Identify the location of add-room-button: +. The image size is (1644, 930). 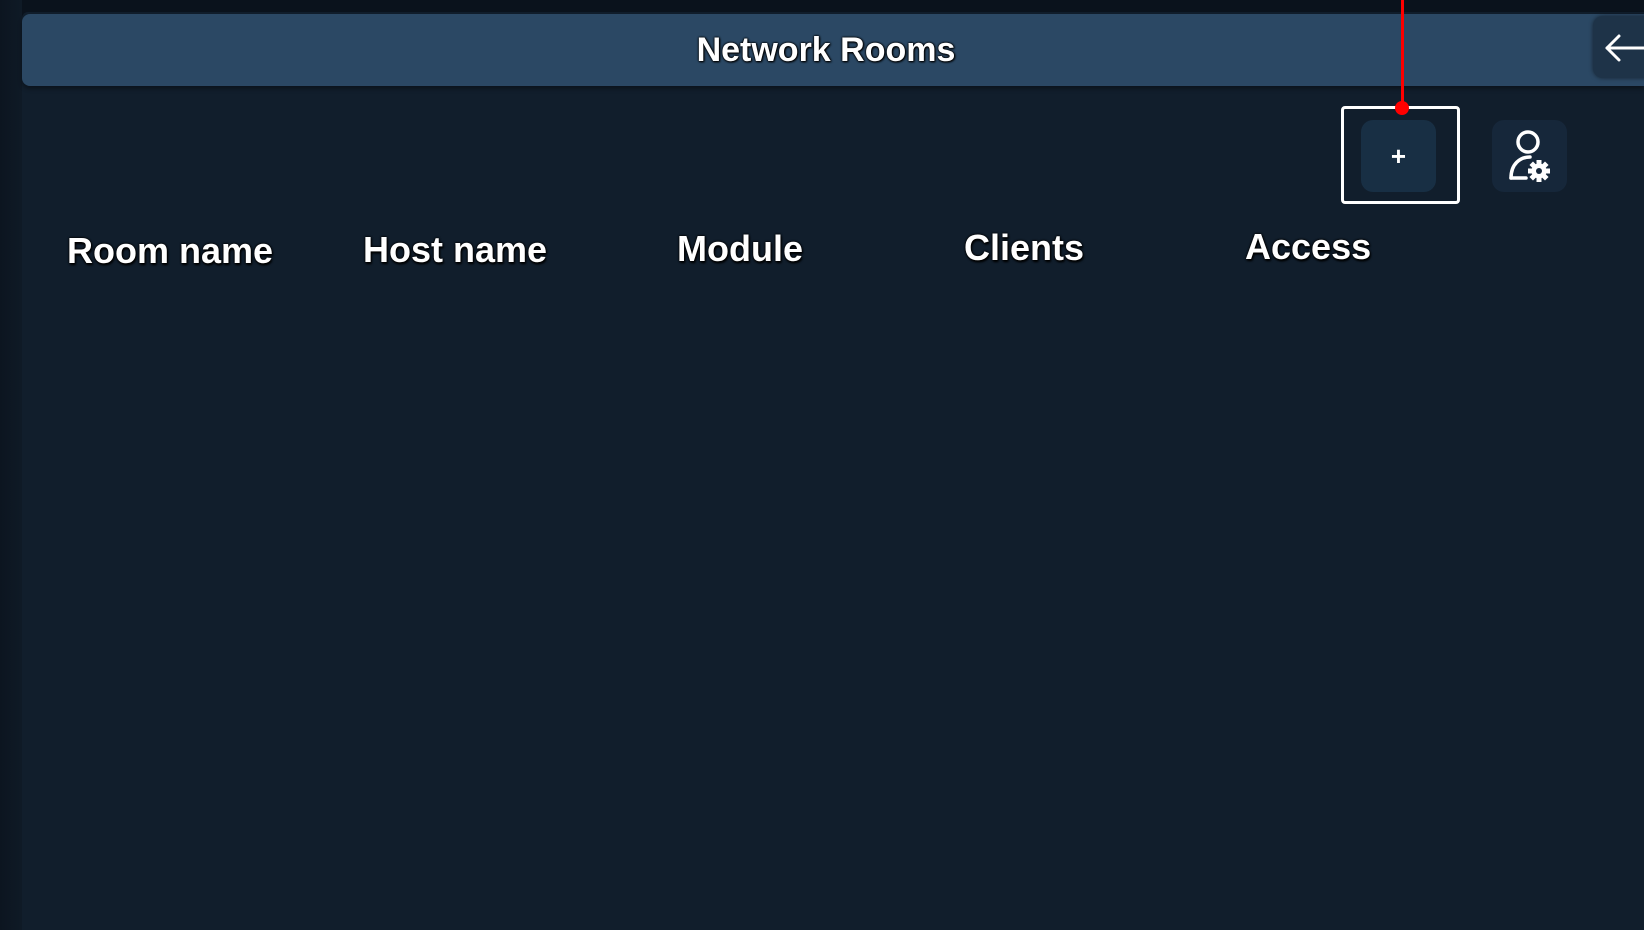
(1398, 156).